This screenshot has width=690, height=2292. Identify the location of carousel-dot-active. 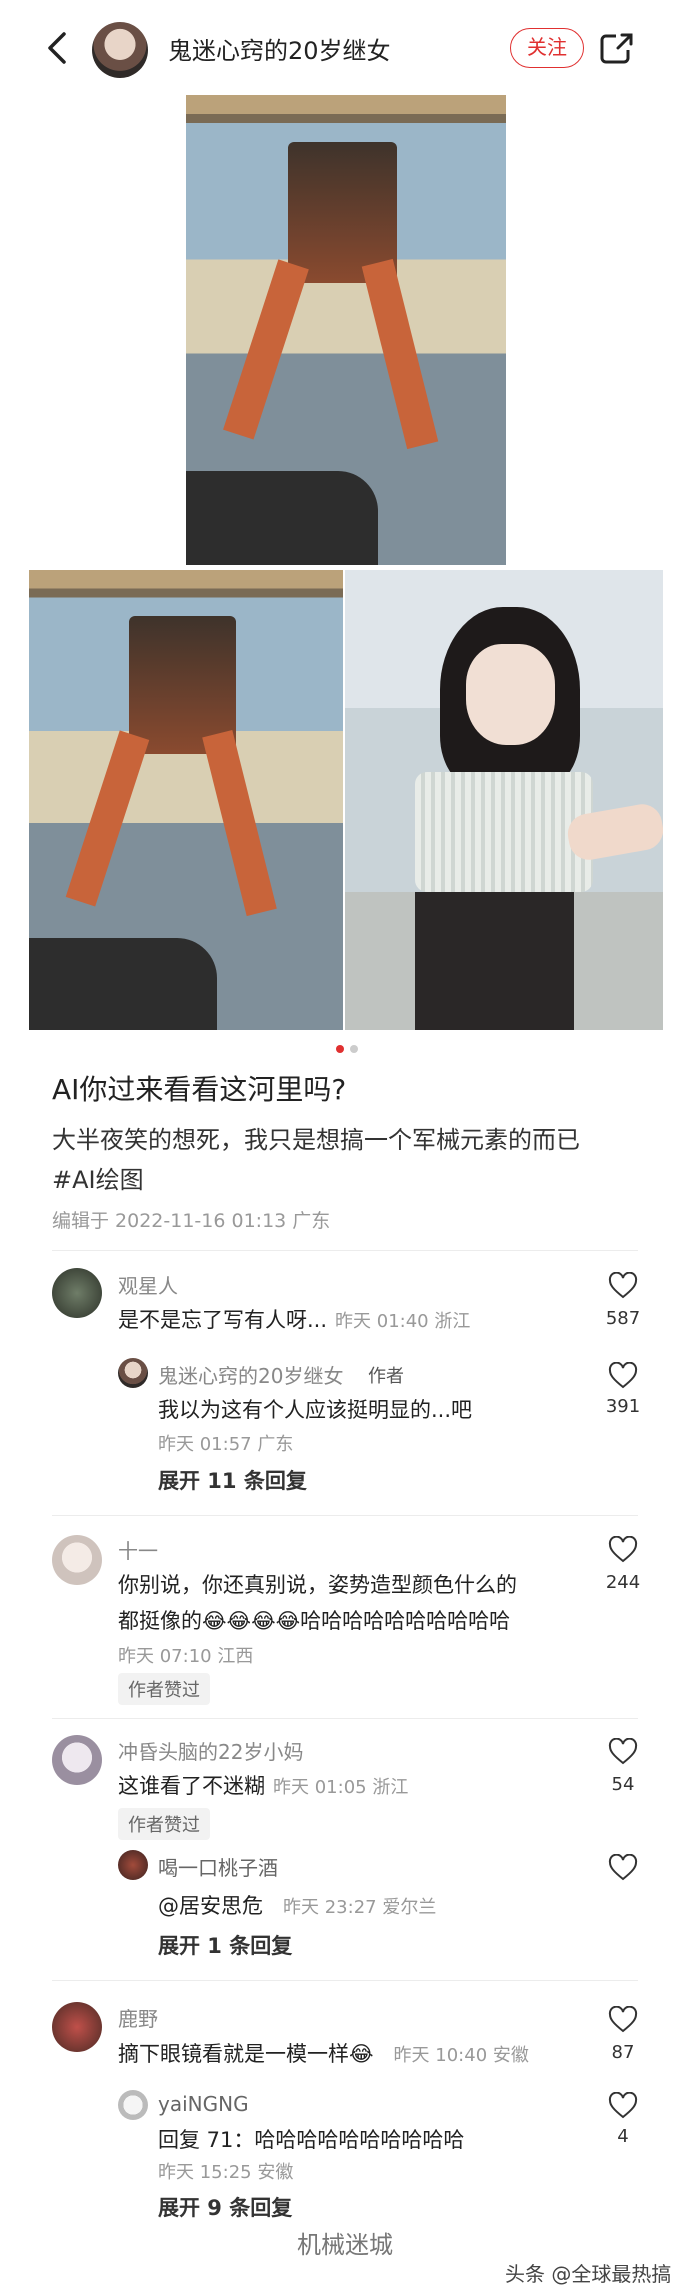
(340, 1049).